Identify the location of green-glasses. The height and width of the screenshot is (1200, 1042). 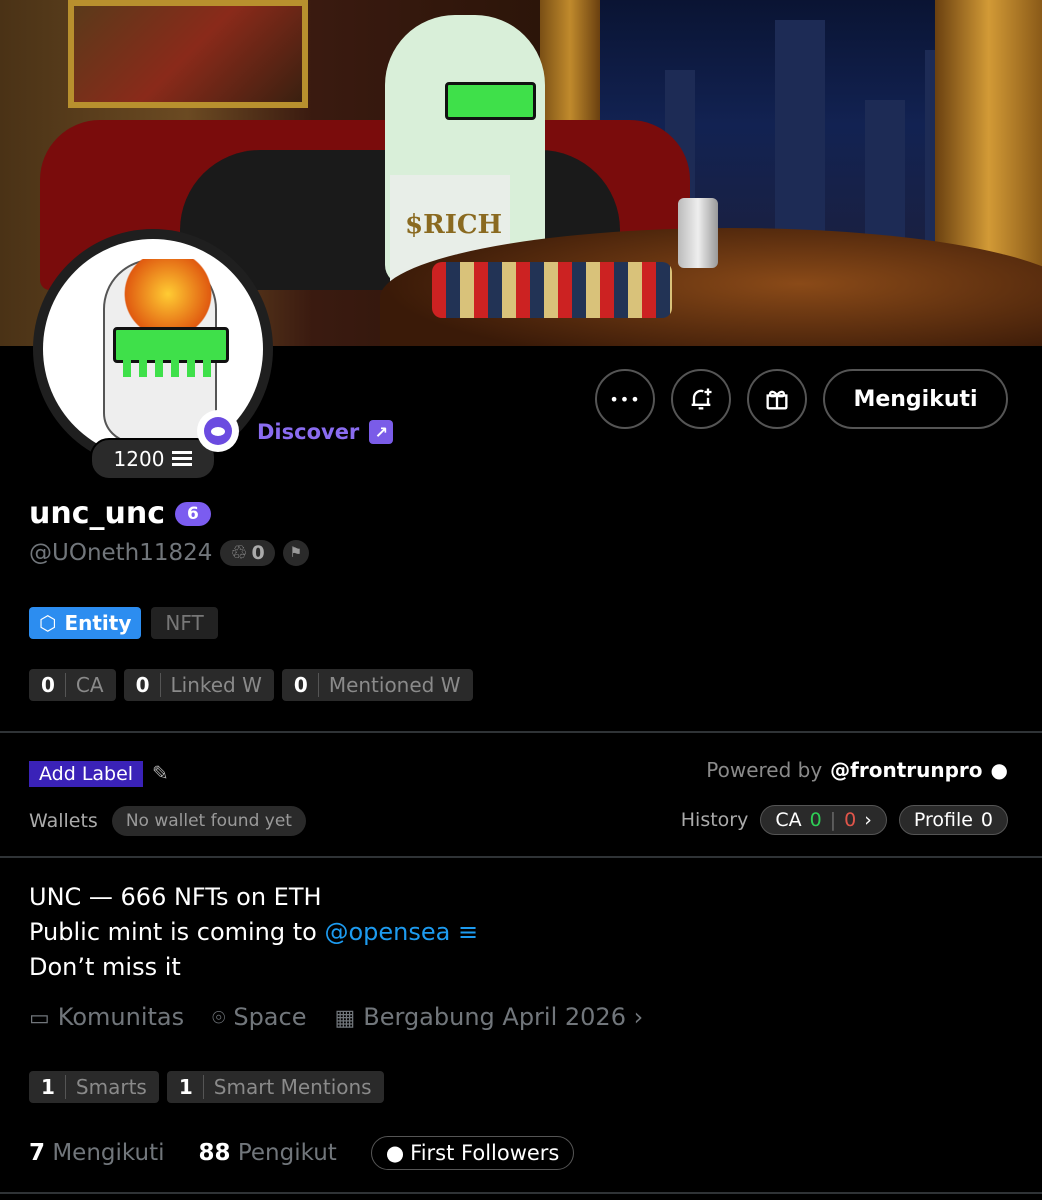
(490, 101).